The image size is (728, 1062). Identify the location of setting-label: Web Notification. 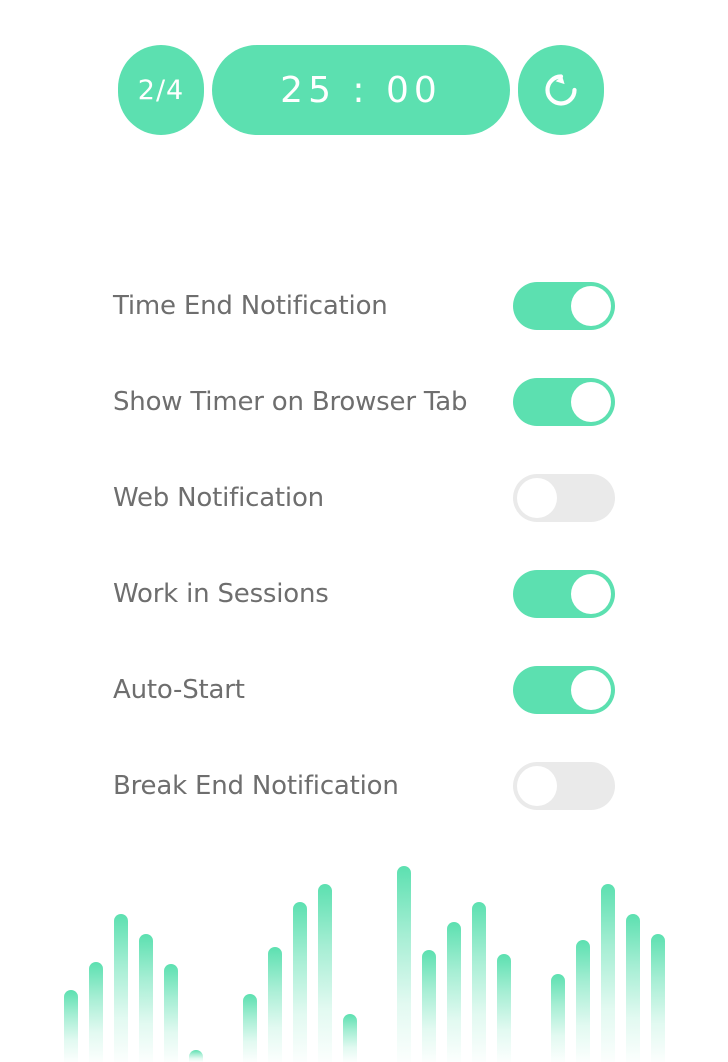
(218, 498).